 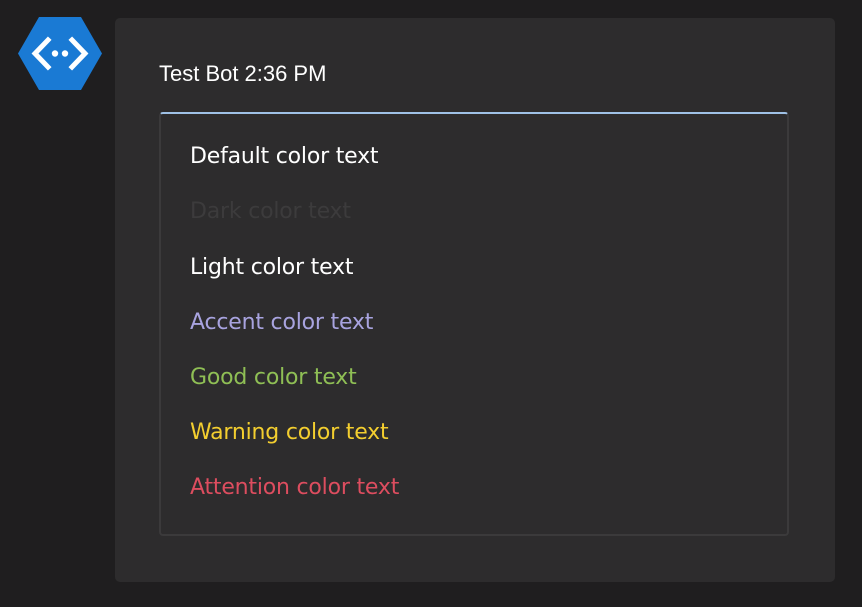 What do you see at coordinates (289, 432) in the screenshot?
I see `text-warning: Warning color text` at bounding box center [289, 432].